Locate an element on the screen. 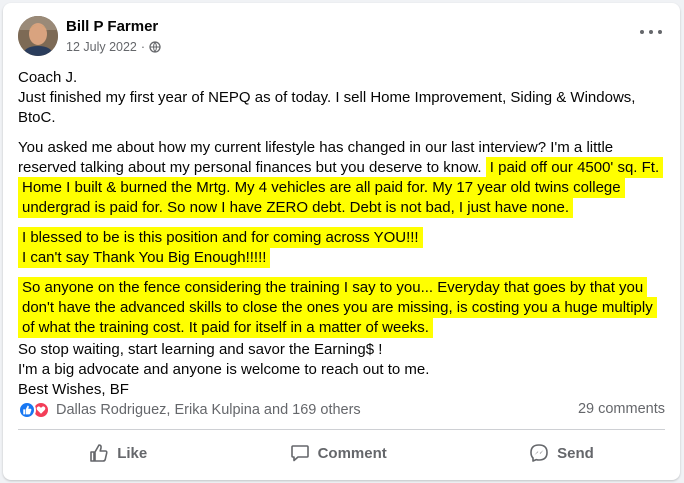 Image resolution: width=684 pixels, height=483 pixels. like-button: Like is located at coordinates (118, 453).